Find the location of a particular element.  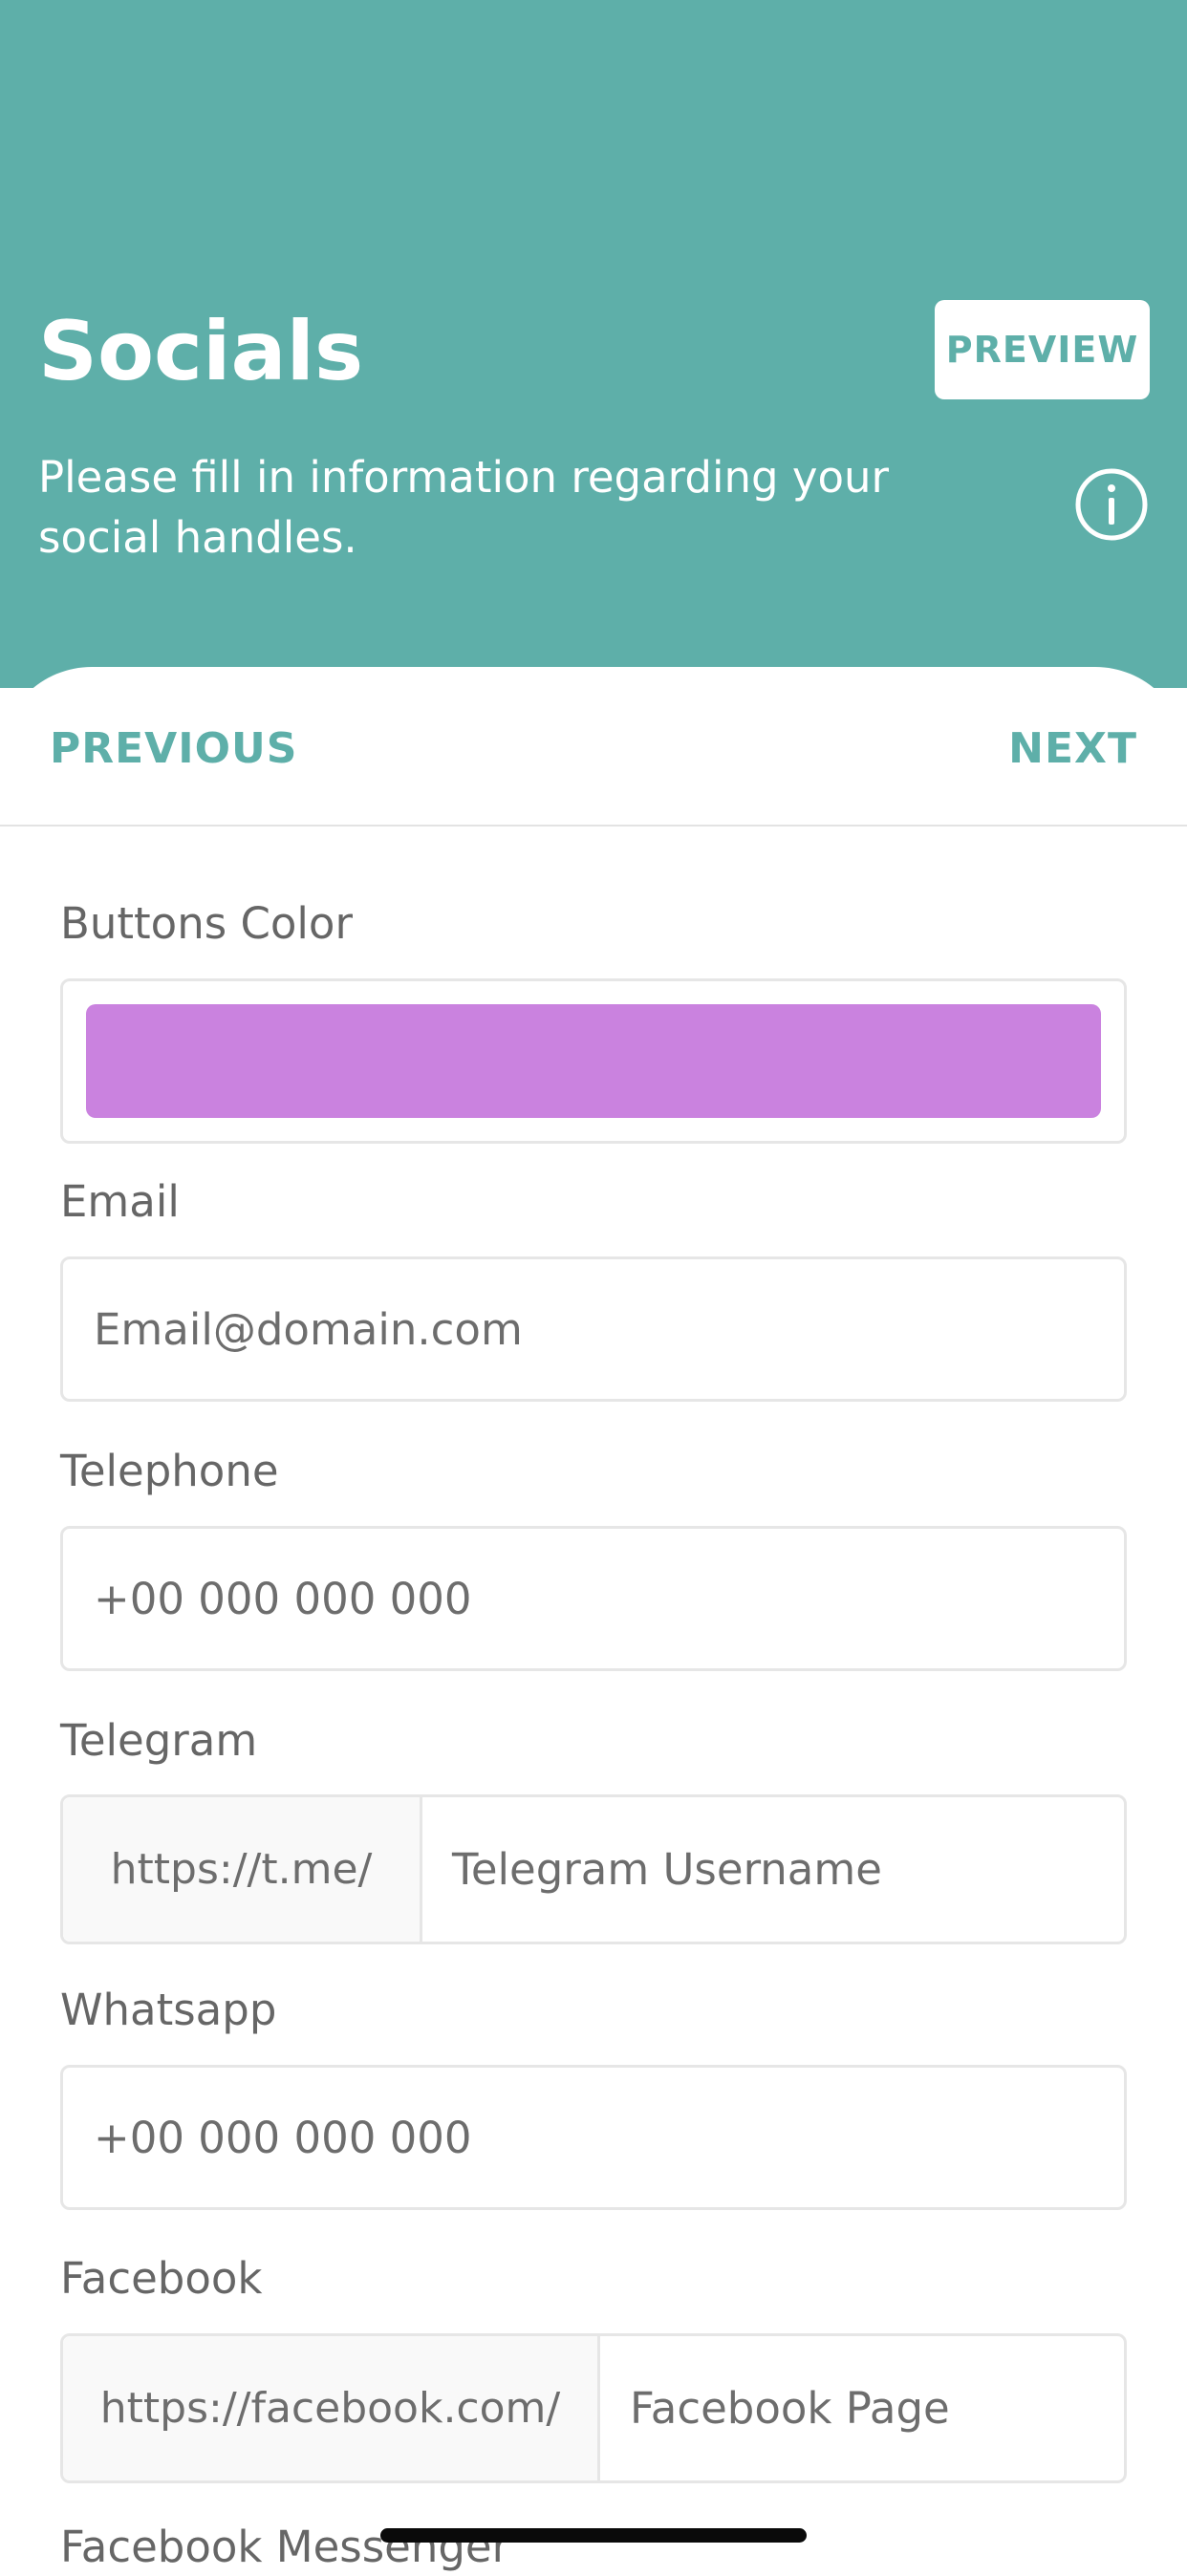

home-indicator is located at coordinates (593, 2535).